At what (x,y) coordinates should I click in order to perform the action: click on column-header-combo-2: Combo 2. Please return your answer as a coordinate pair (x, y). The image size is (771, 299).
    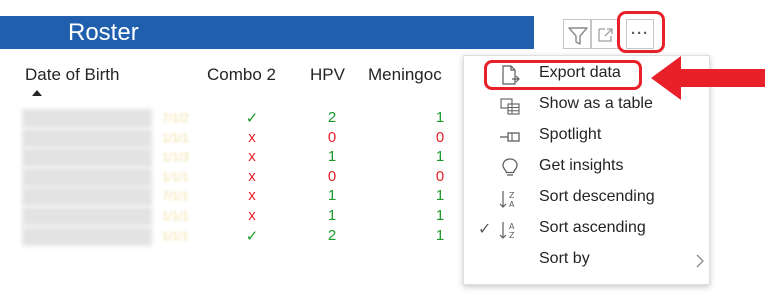
    Looking at the image, I should click on (241, 75).